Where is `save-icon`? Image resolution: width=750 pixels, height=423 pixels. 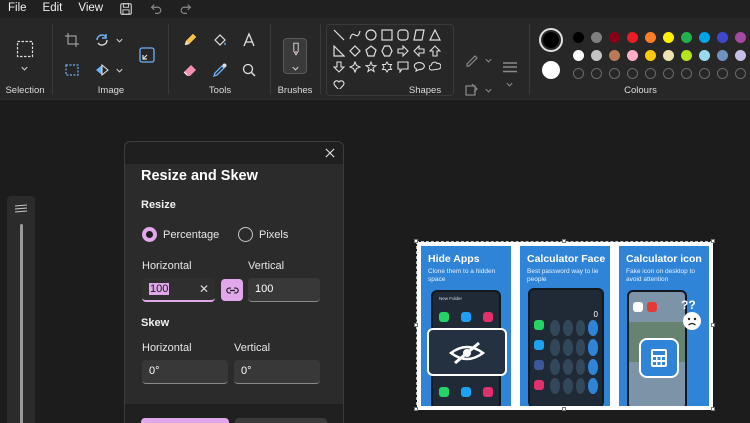
save-icon is located at coordinates (126, 9).